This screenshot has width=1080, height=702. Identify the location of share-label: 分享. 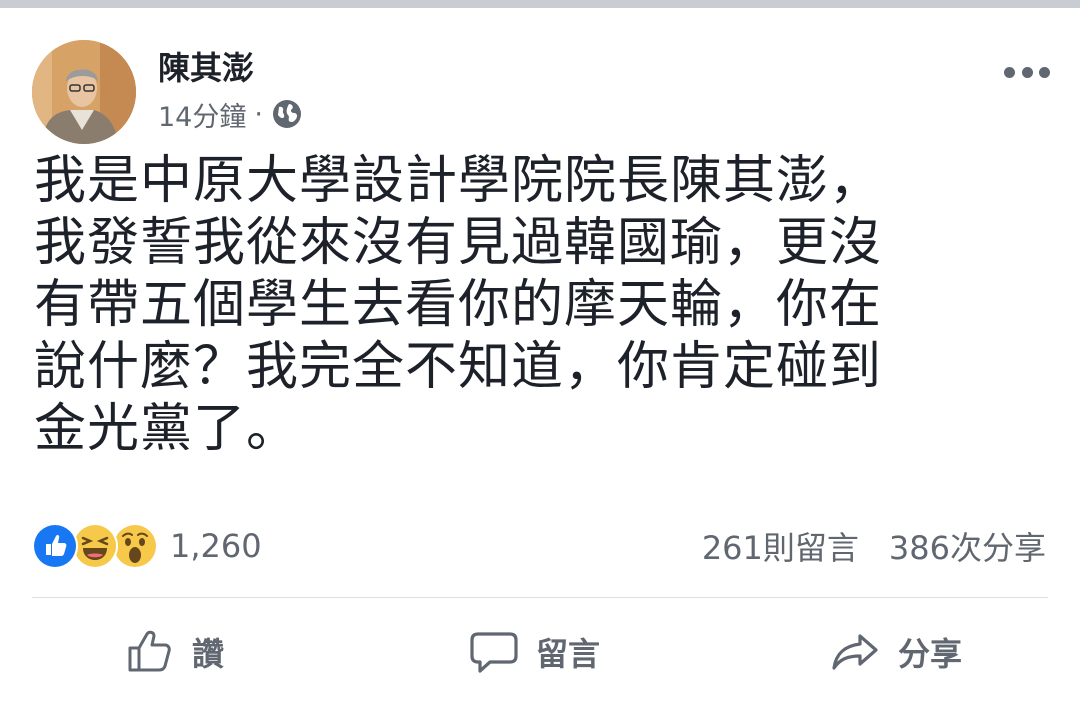
(930, 654).